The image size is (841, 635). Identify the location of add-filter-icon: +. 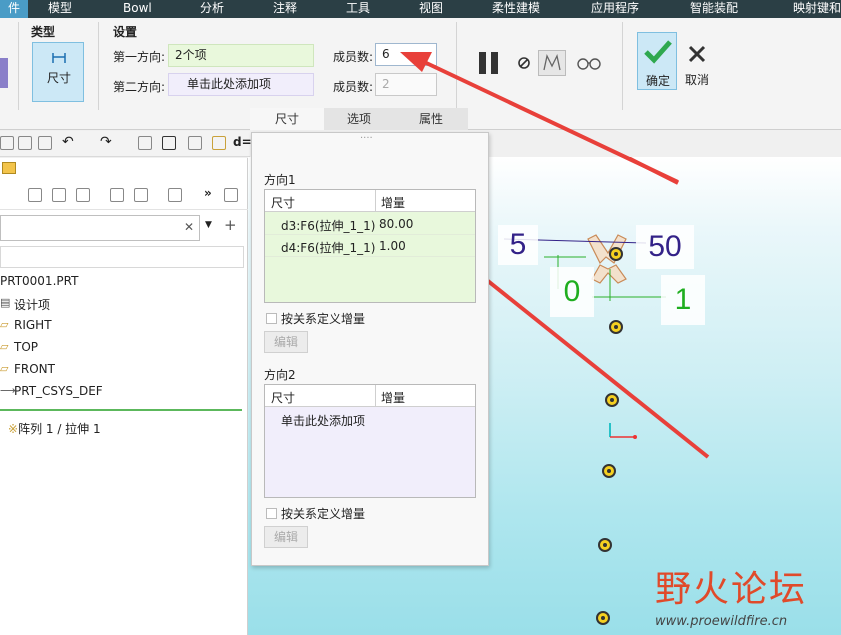
(230, 225).